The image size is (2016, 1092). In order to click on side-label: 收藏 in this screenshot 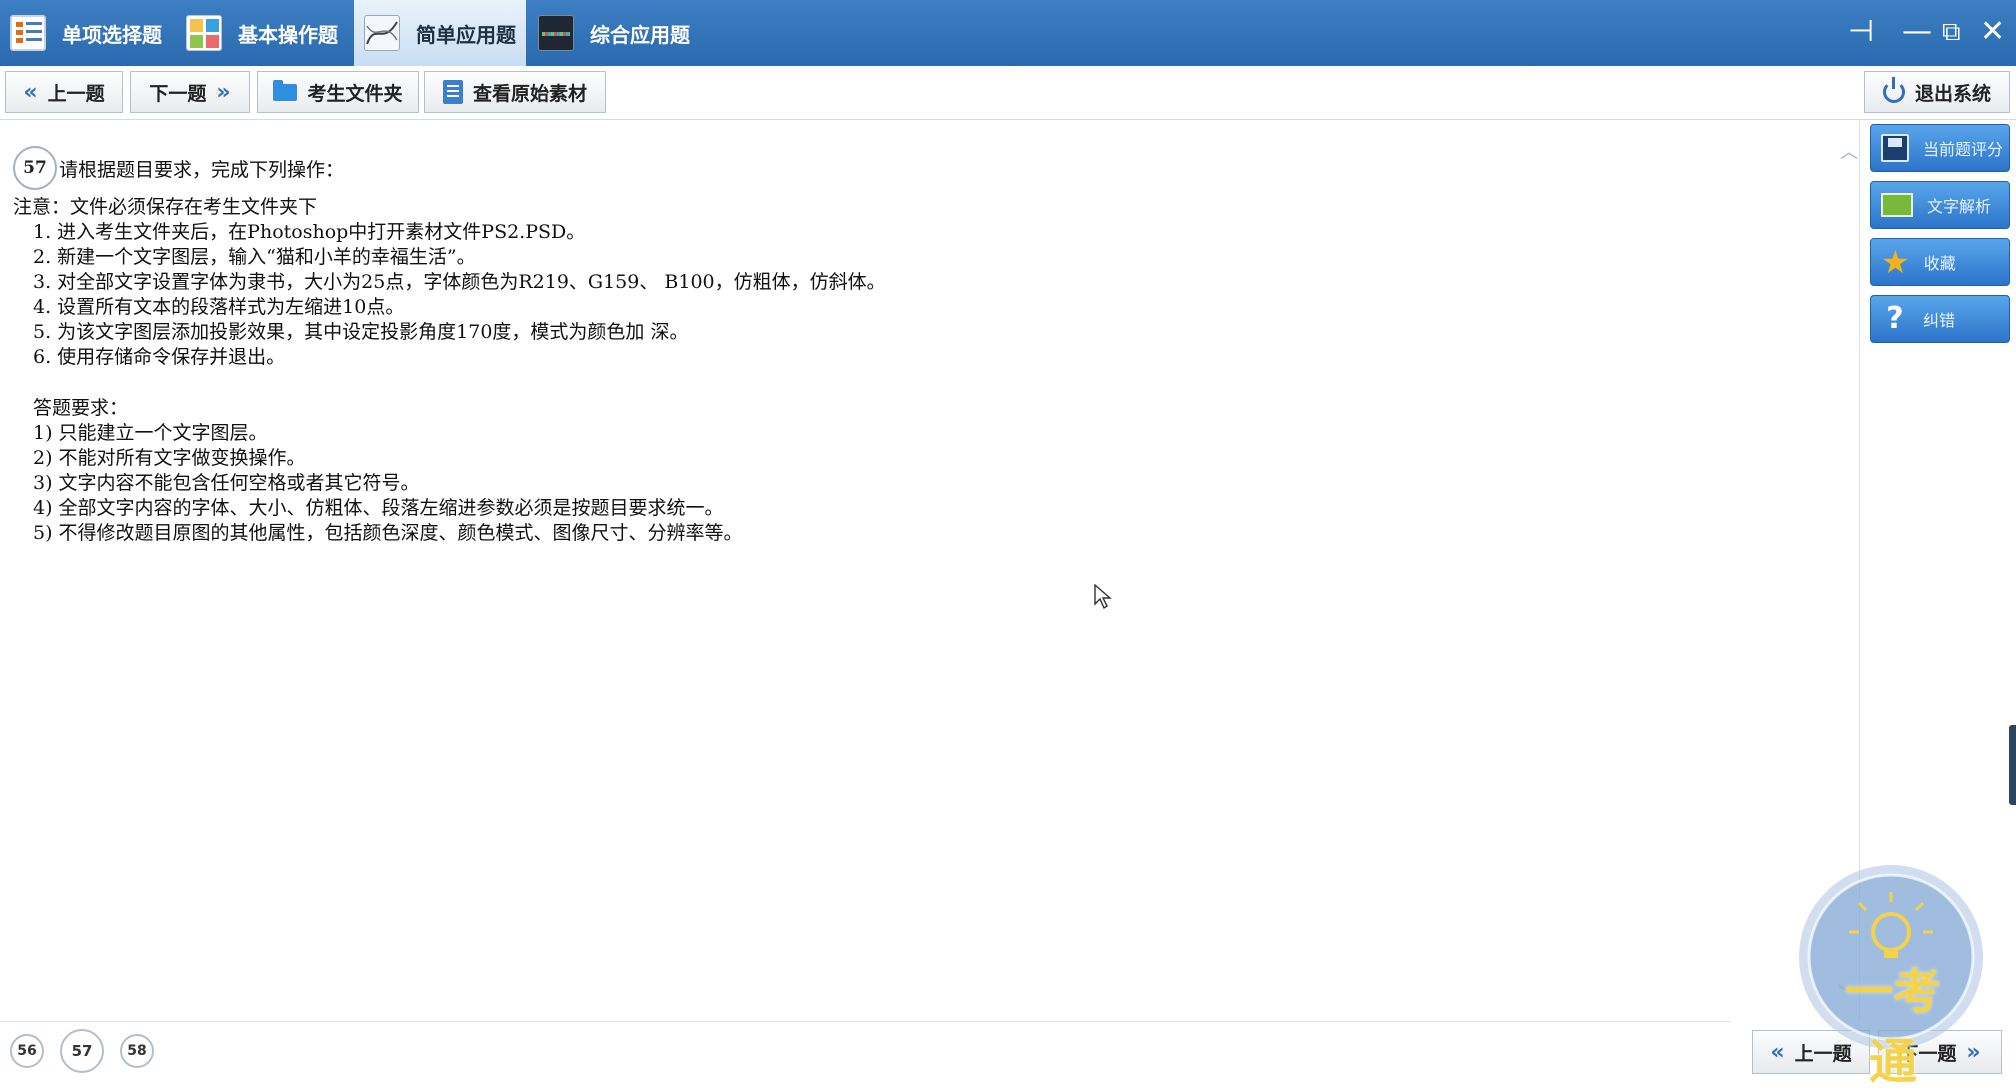, I will do `click(1939, 263)`.